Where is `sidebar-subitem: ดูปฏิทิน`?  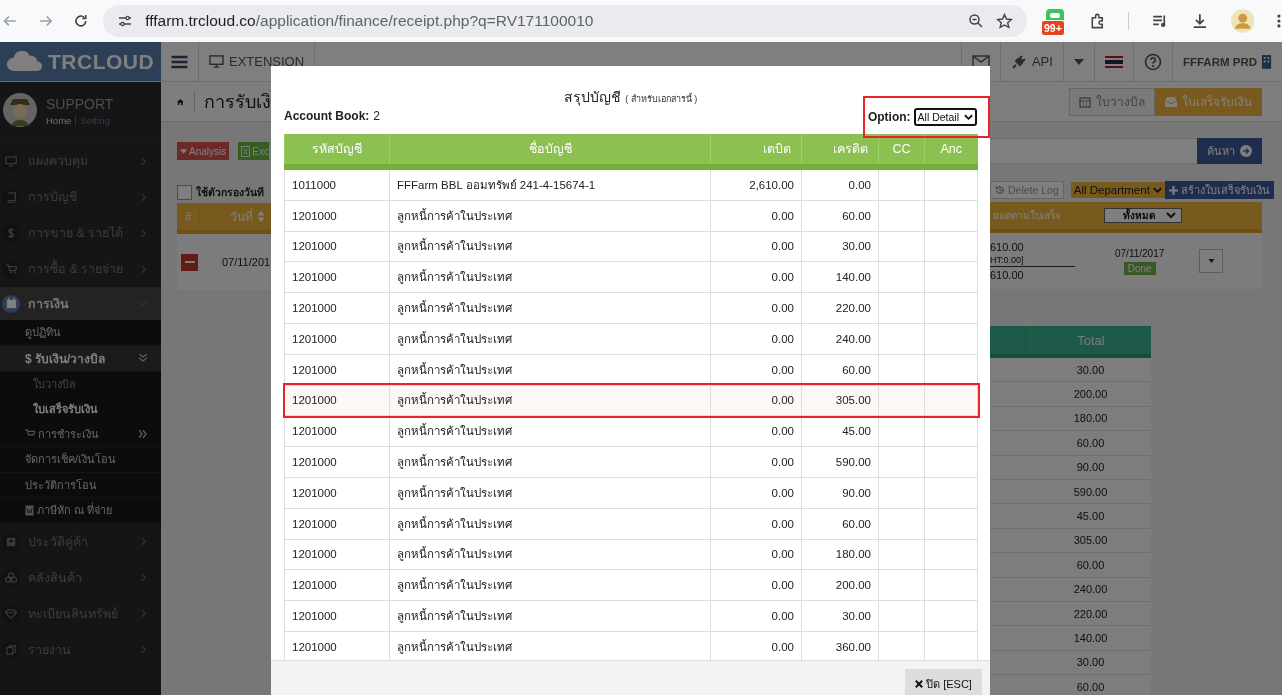
sidebar-subitem: ดูปฏิทิน is located at coordinates (80, 333).